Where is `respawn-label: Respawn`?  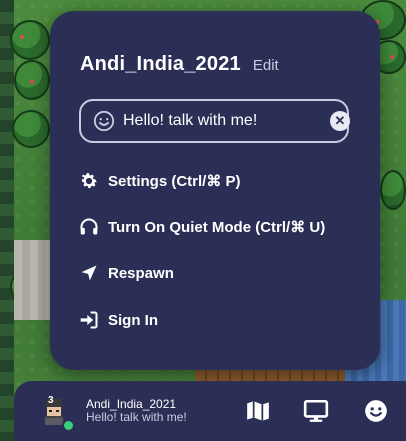
respawn-label: Respawn is located at coordinates (141, 273).